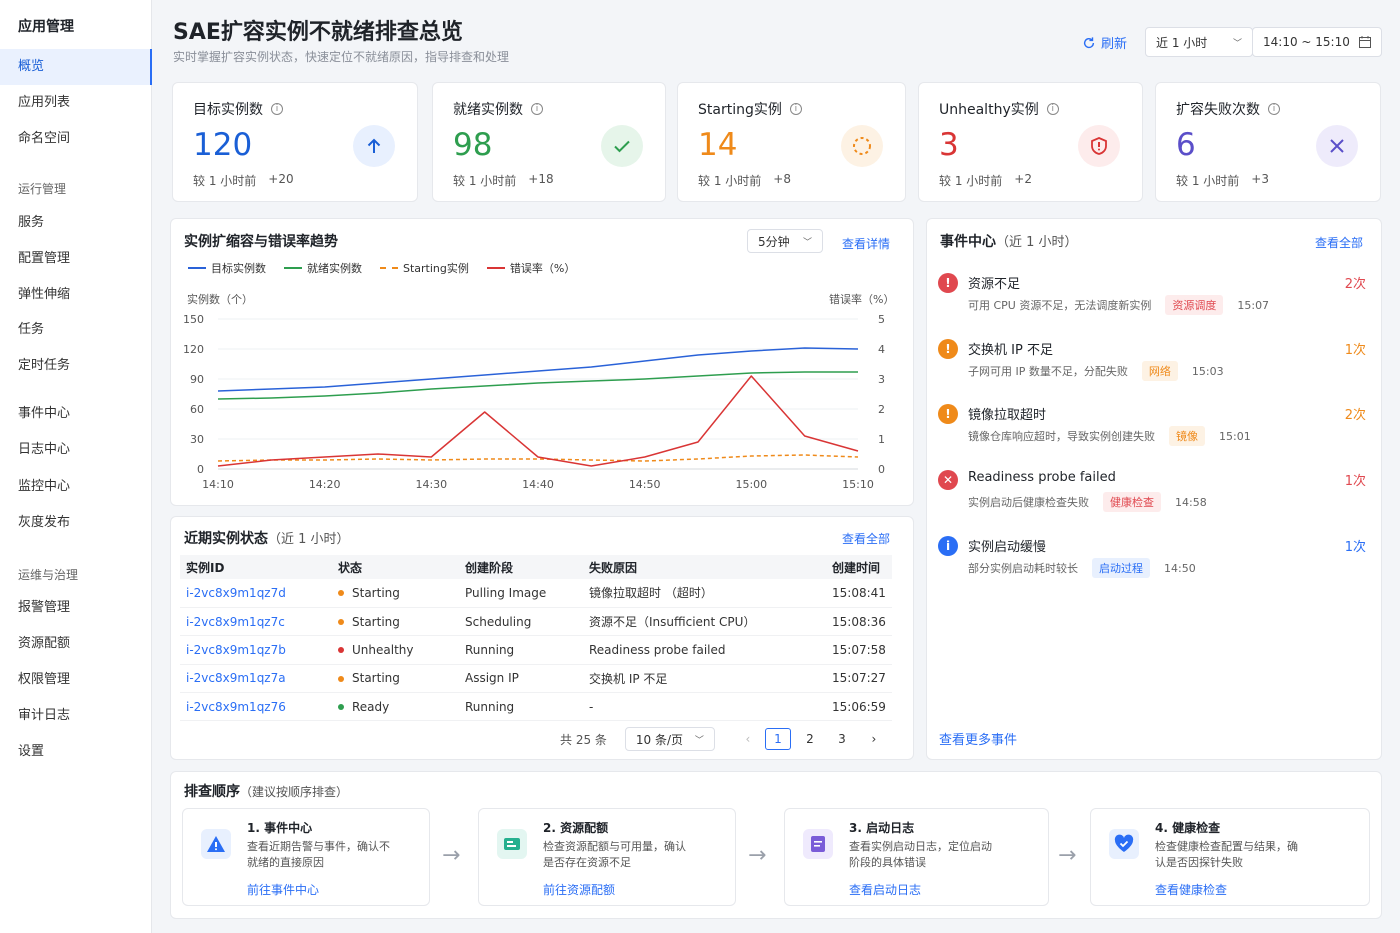 The height and width of the screenshot is (933, 1400). I want to click on kpi-card: 就绪实例数 i 98 较 1 小时前 +18, so click(549, 142).